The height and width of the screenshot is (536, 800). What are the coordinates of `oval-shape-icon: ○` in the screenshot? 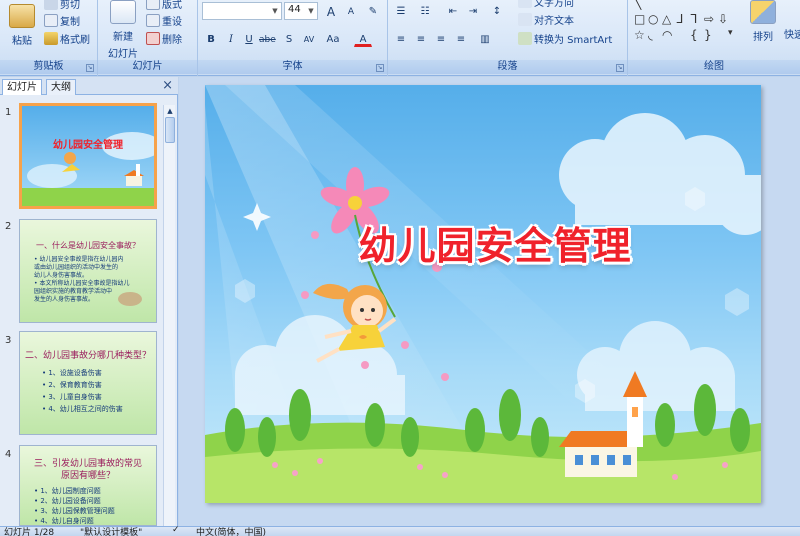 It's located at (653, 19).